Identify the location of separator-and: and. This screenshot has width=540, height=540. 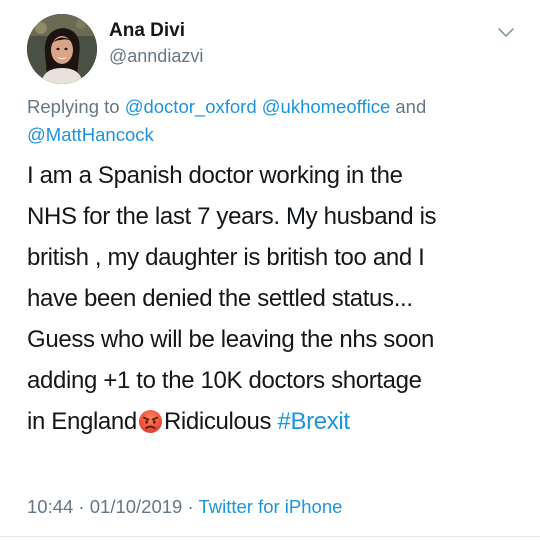
(408, 106).